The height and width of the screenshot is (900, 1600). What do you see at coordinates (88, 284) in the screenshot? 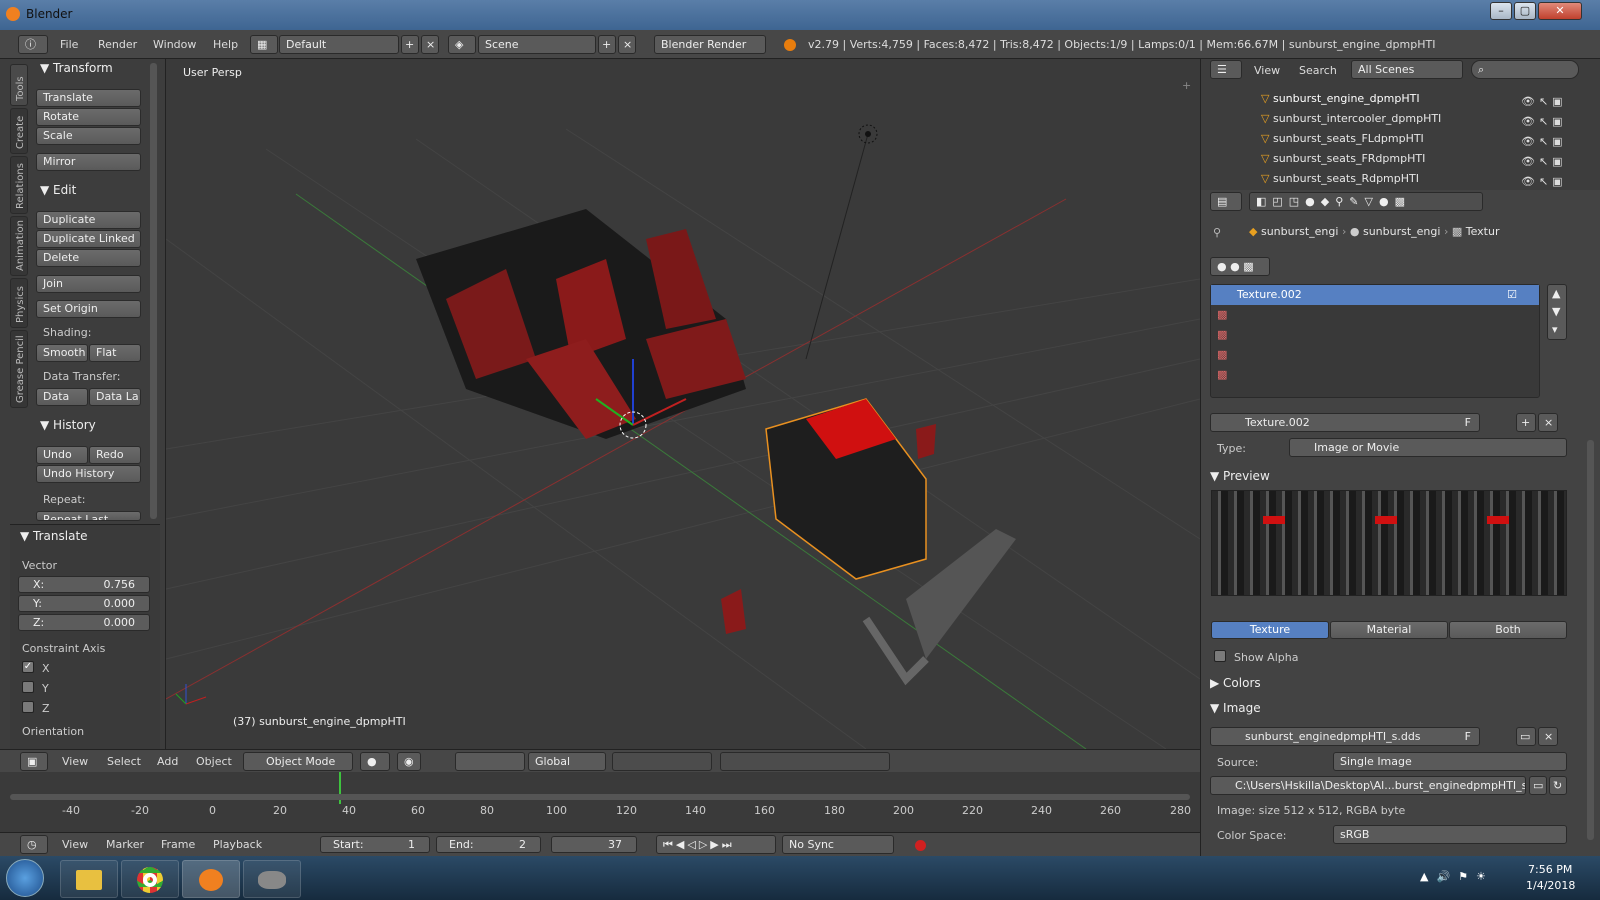
I see `join-button: Join` at bounding box center [88, 284].